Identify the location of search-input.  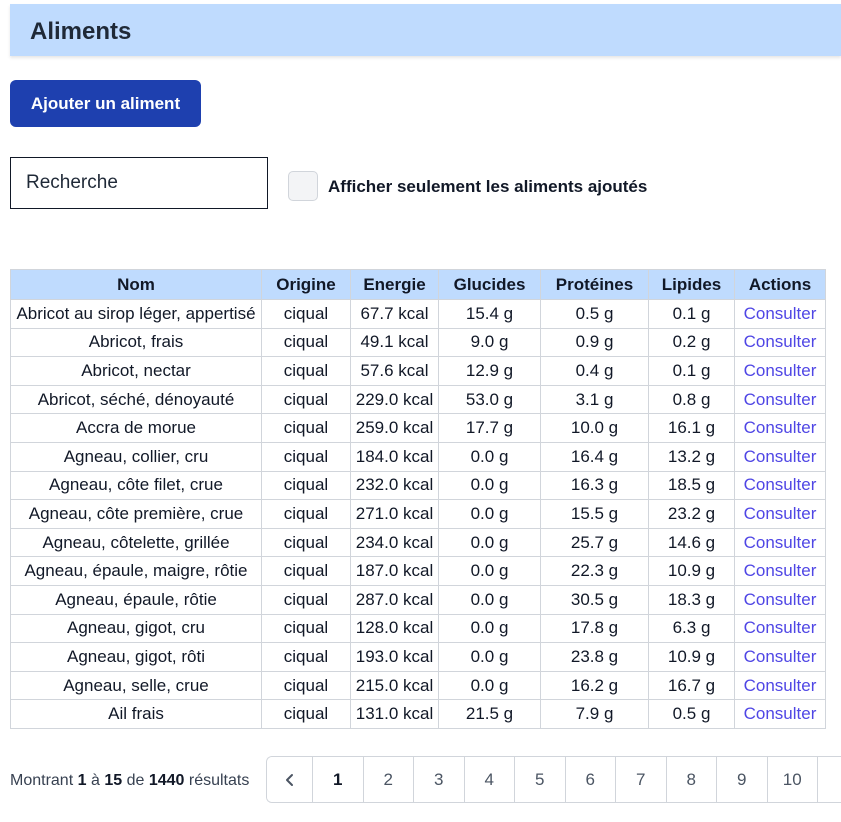
(139, 183).